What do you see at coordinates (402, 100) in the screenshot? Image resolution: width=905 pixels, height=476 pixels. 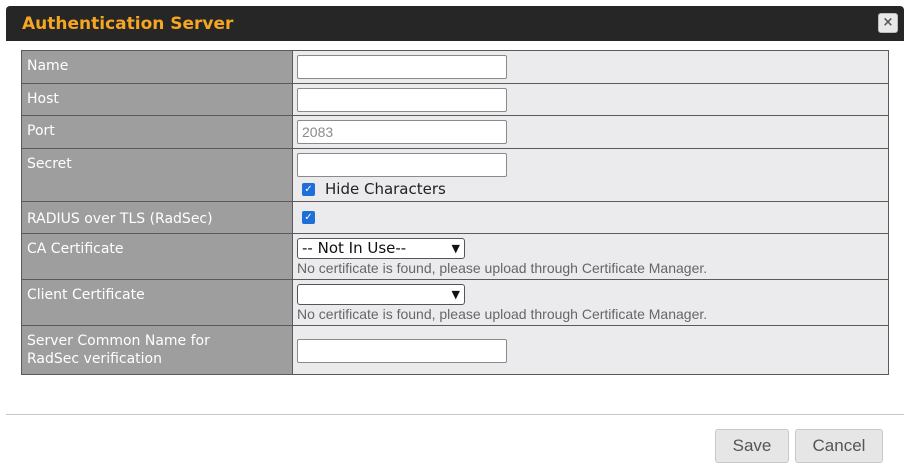 I see `host-input` at bounding box center [402, 100].